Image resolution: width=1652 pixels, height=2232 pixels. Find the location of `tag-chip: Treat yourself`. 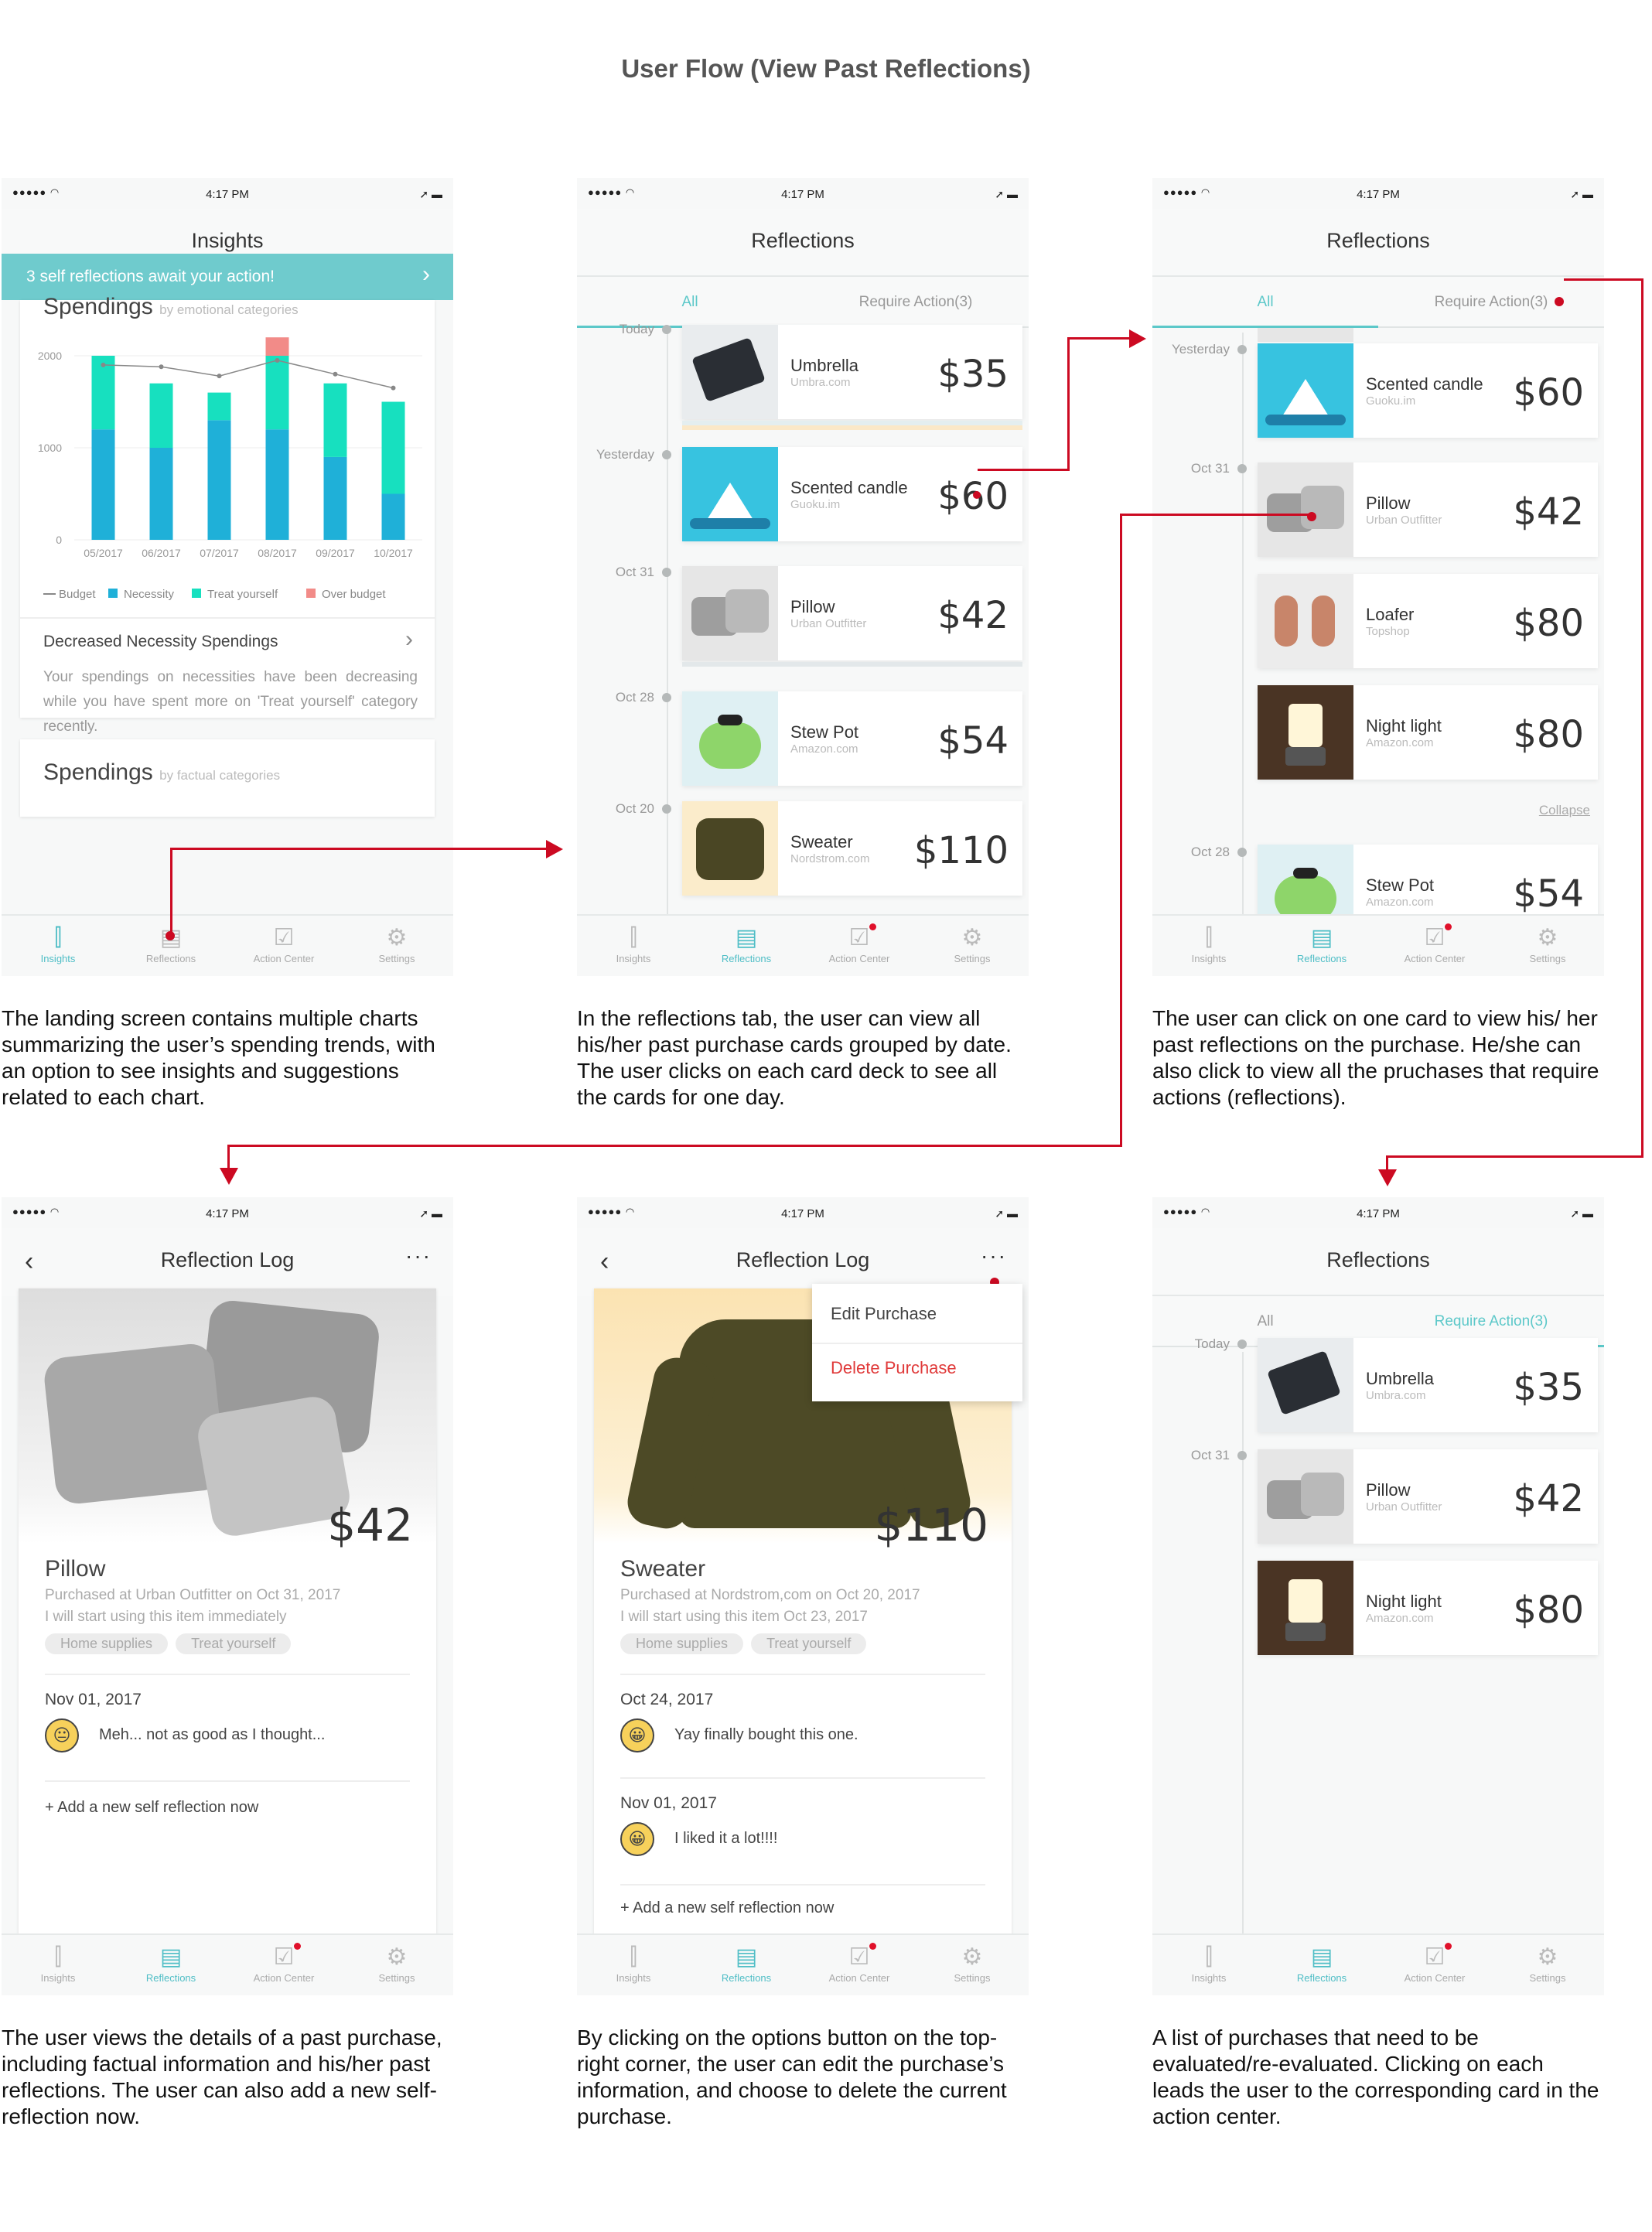

tag-chip: Treat yourself is located at coordinates (809, 1643).